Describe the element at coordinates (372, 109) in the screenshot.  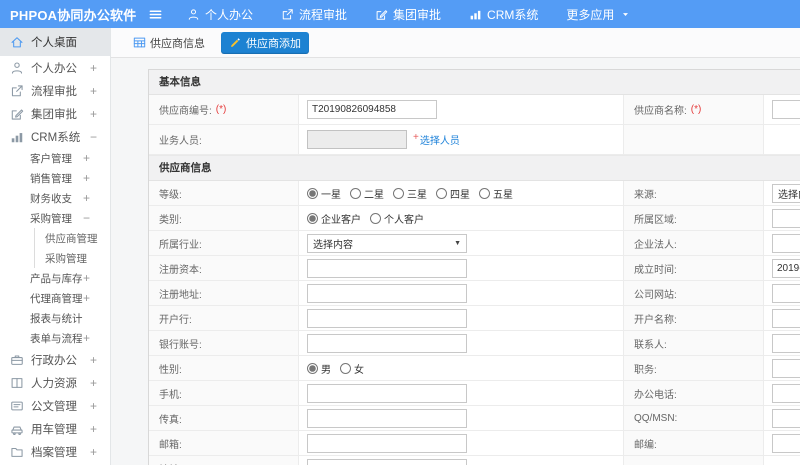
I see `supplier-code-input` at that location.